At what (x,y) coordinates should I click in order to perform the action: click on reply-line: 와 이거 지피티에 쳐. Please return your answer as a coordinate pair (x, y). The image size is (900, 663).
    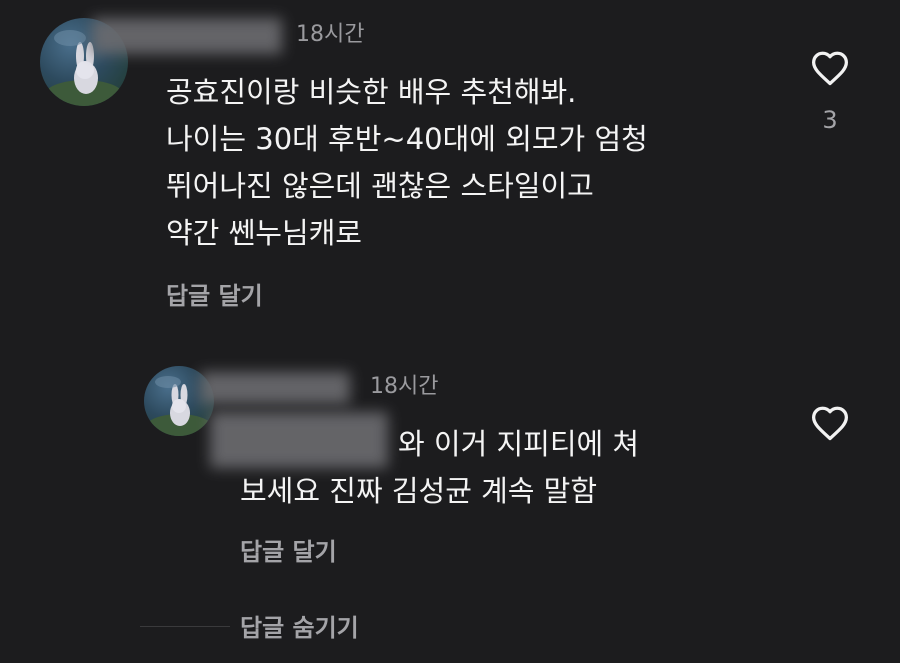
    Looking at the image, I should click on (519, 444).